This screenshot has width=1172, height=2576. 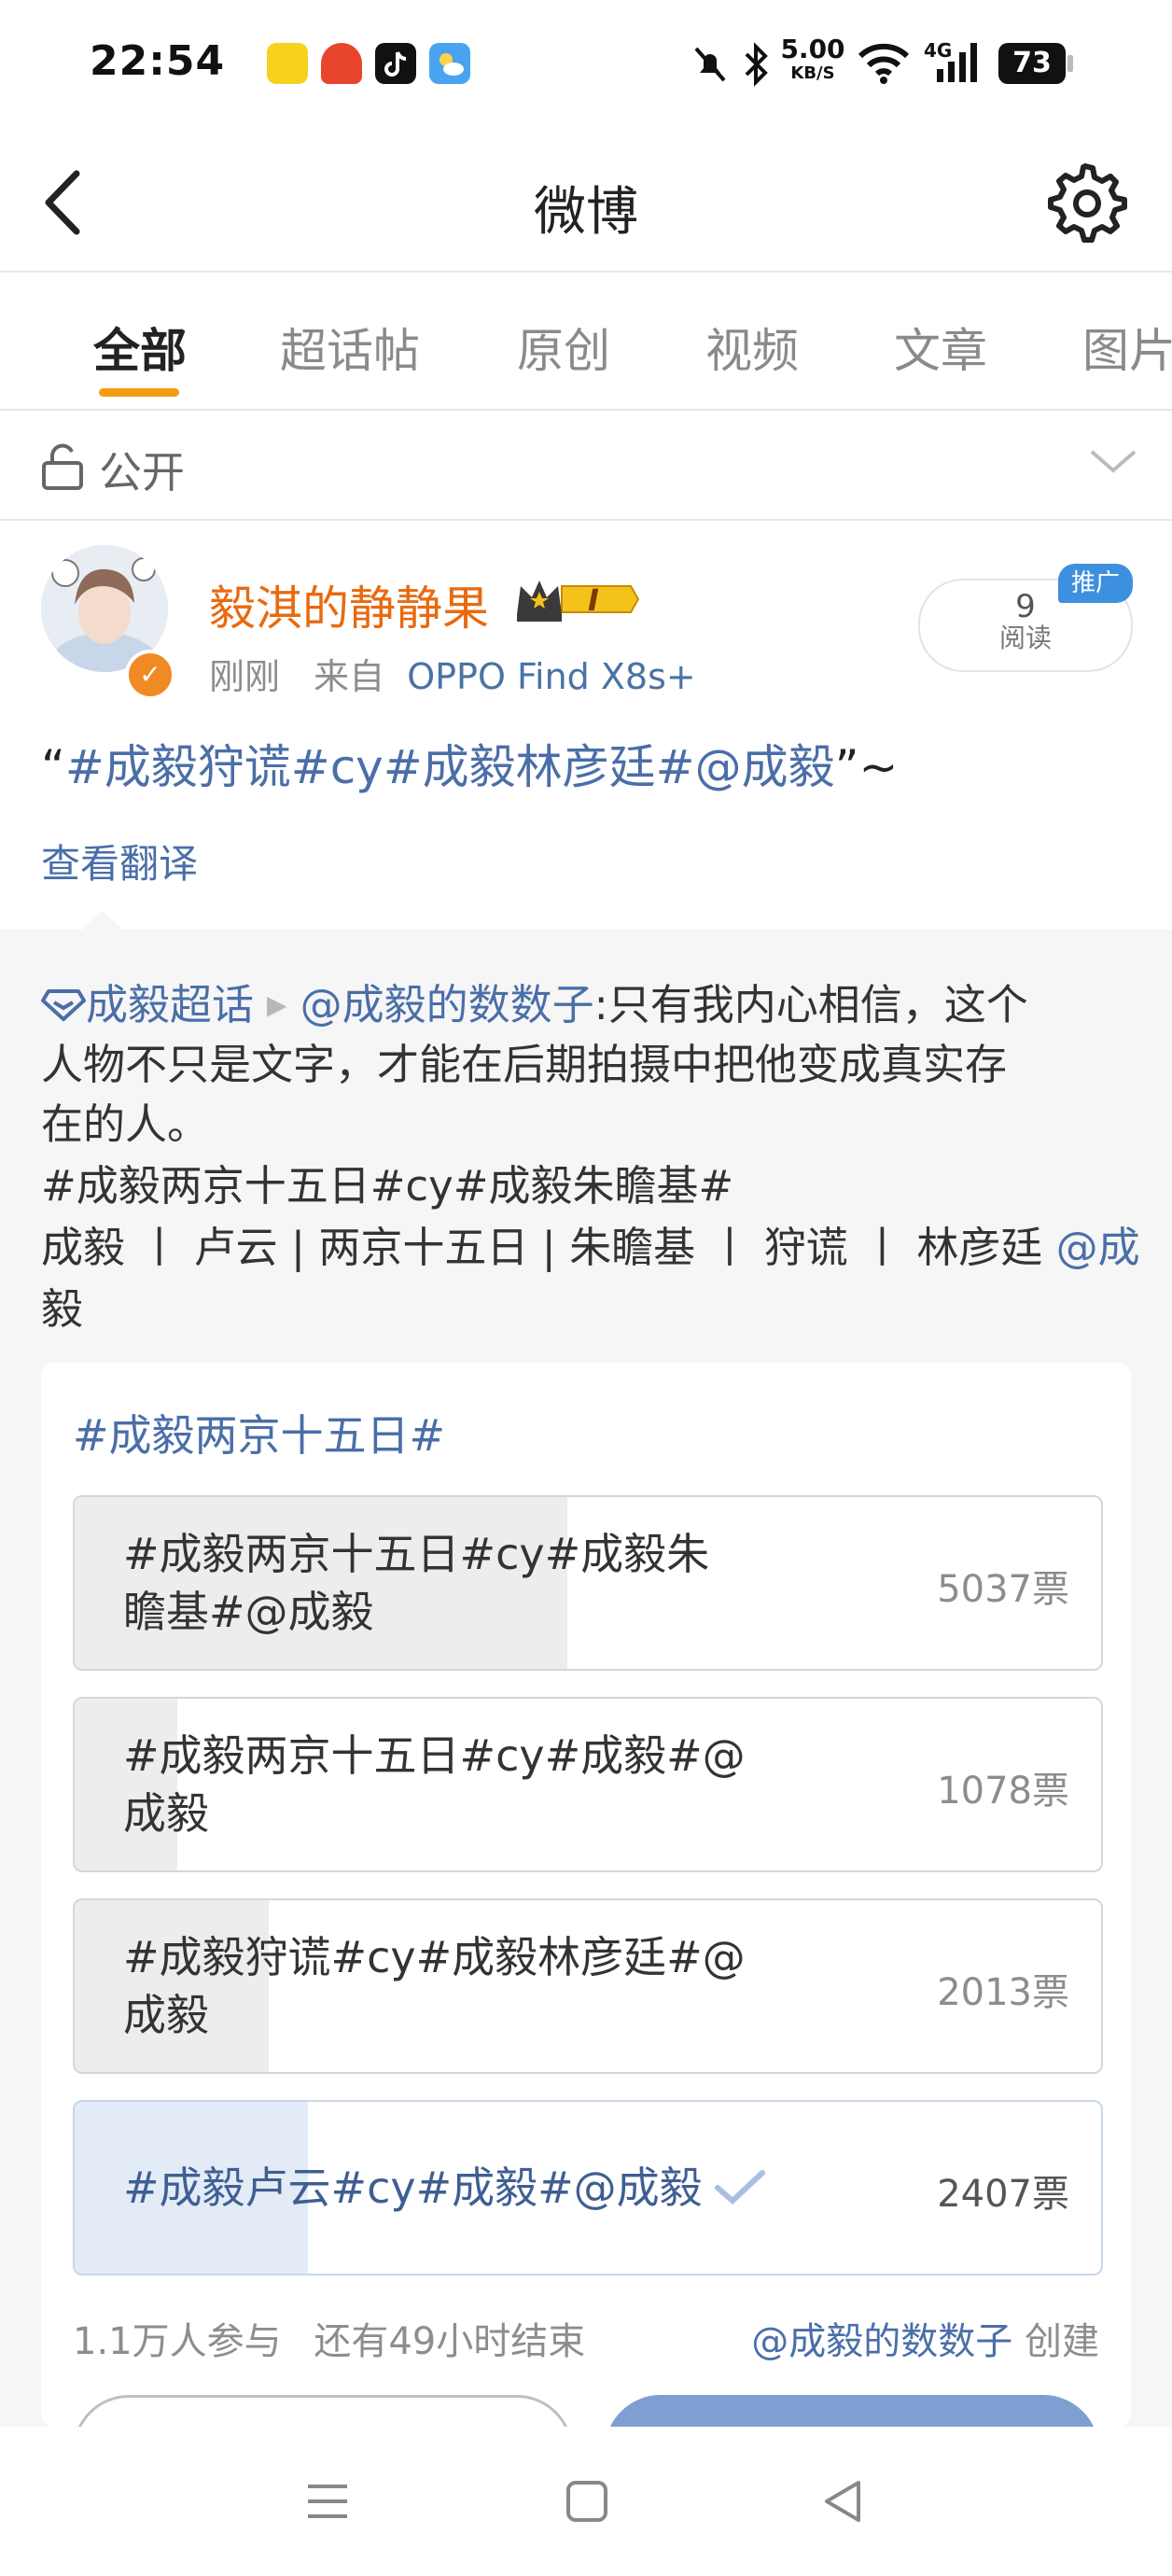 I want to click on page-title: 微博, so click(x=586, y=212).